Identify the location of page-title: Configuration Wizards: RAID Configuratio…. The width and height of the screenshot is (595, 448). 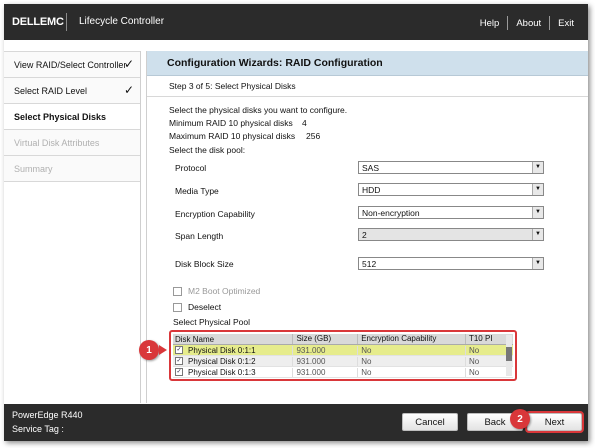
(367, 63).